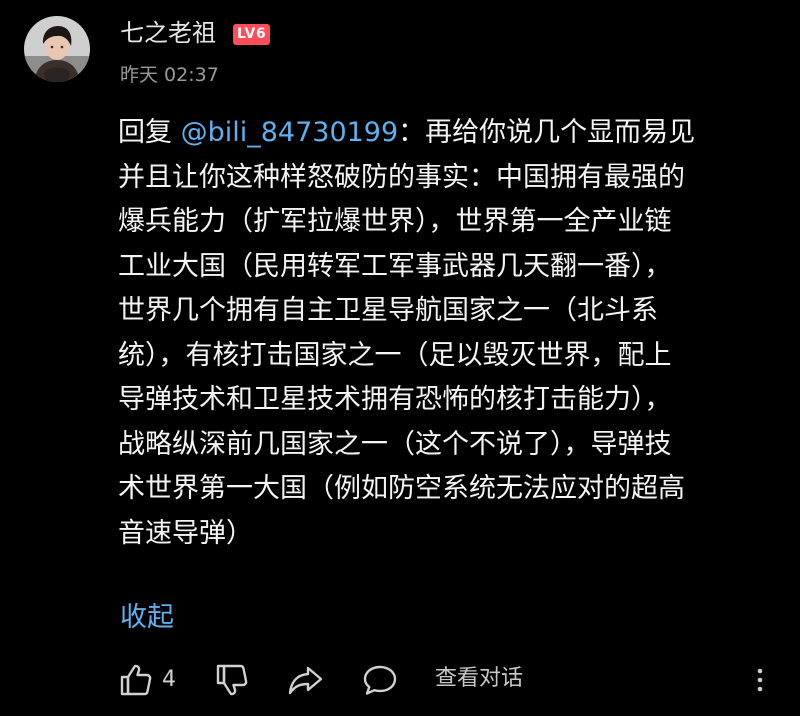 Image resolution: width=800 pixels, height=716 pixels. What do you see at coordinates (168, 33) in the screenshot?
I see `author-name: 七之老祖` at bounding box center [168, 33].